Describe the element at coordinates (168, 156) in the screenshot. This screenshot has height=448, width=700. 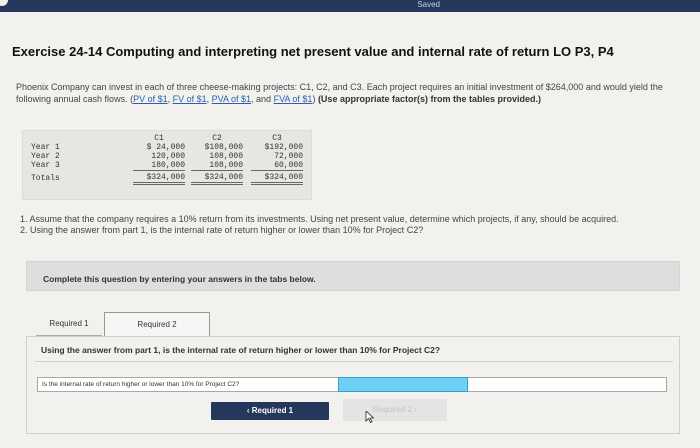
I see `cell-year2-c1: 120,000` at that location.